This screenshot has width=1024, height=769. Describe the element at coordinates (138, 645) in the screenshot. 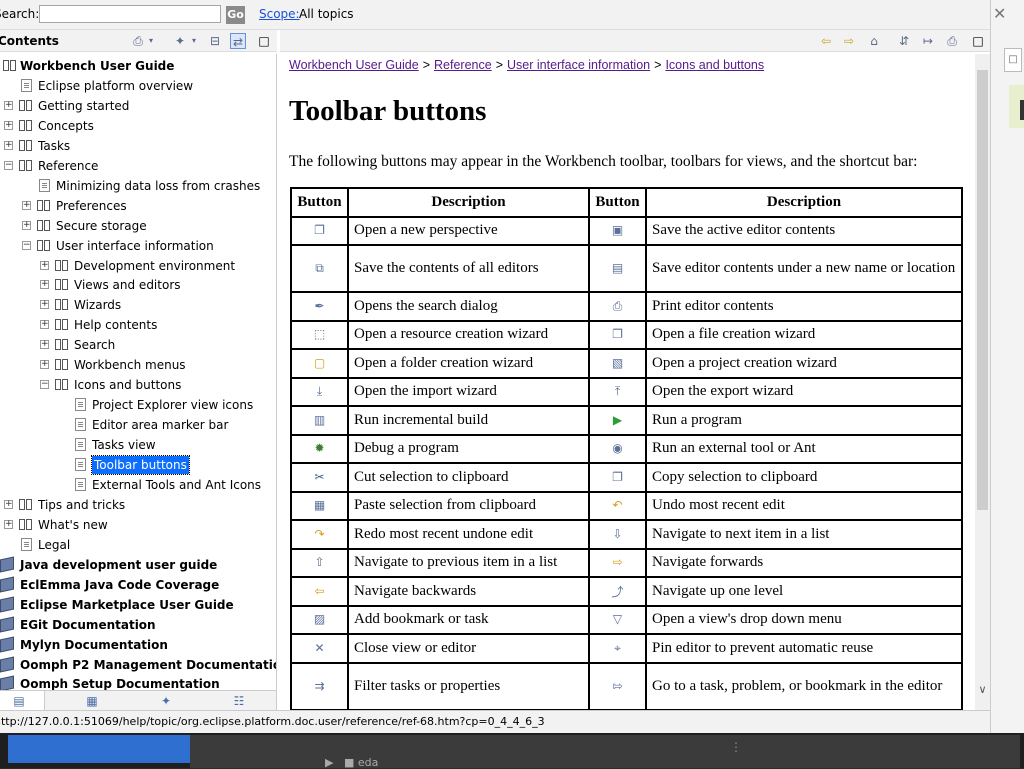

I see `tree-item: Mylyn Documentation` at that location.